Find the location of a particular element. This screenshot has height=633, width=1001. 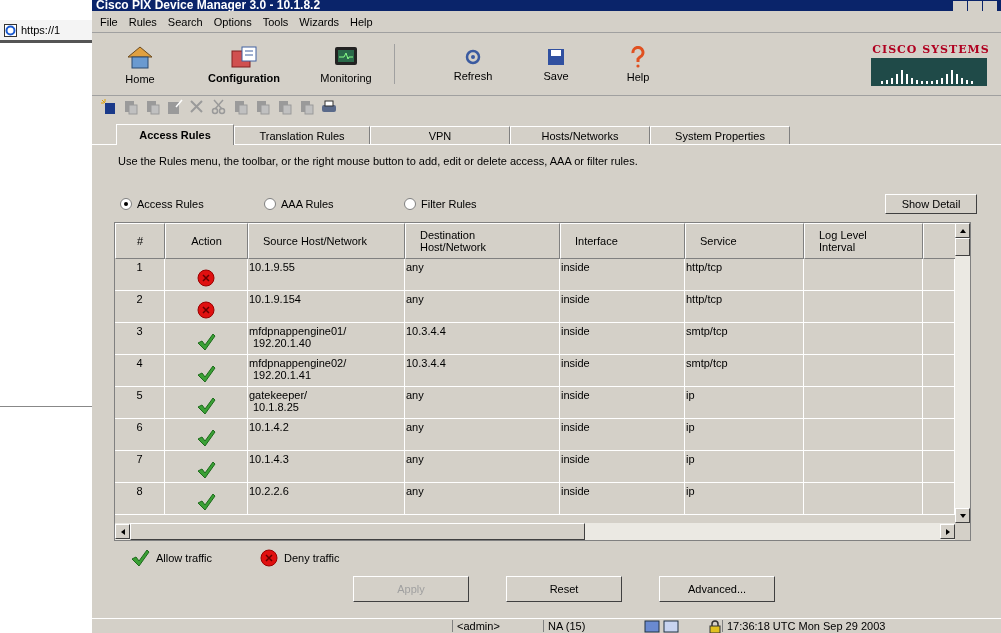

table-cell: 8 is located at coordinates (140, 499).